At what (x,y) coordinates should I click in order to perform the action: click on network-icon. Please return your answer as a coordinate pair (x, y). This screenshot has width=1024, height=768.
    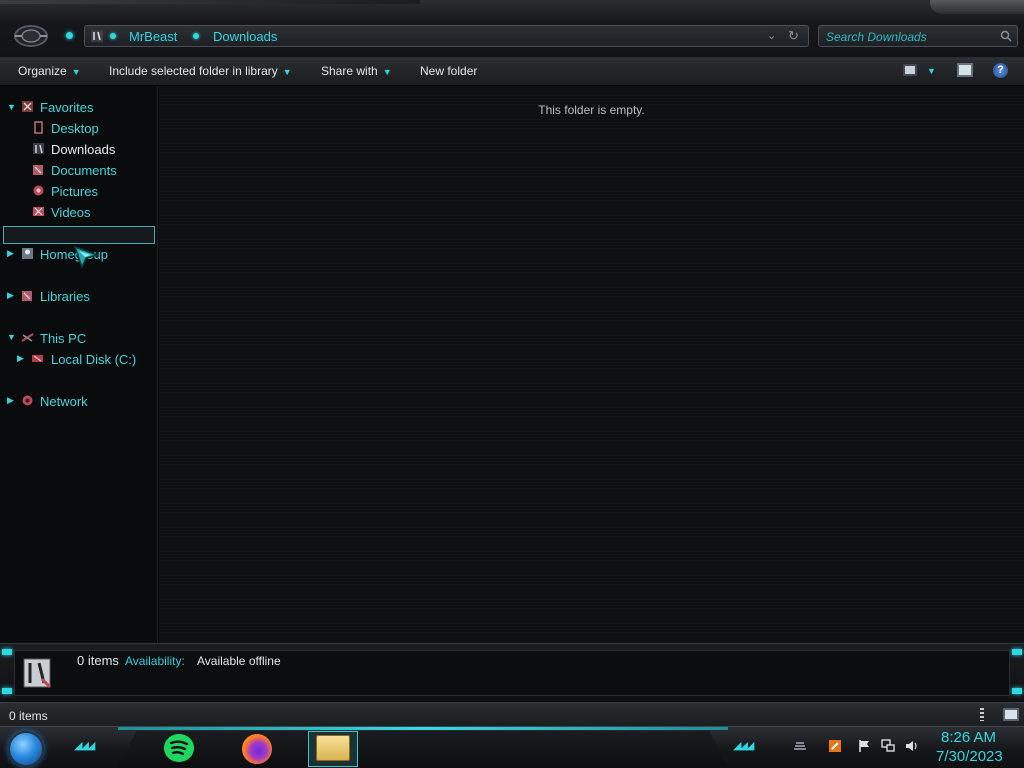
    Looking at the image, I should click on (27, 400).